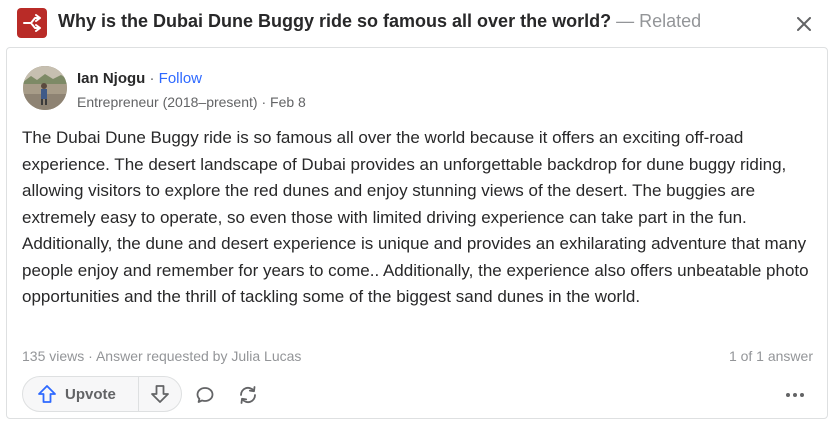 Image resolution: width=832 pixels, height=422 pixels. I want to click on share-button, so click(248, 395).